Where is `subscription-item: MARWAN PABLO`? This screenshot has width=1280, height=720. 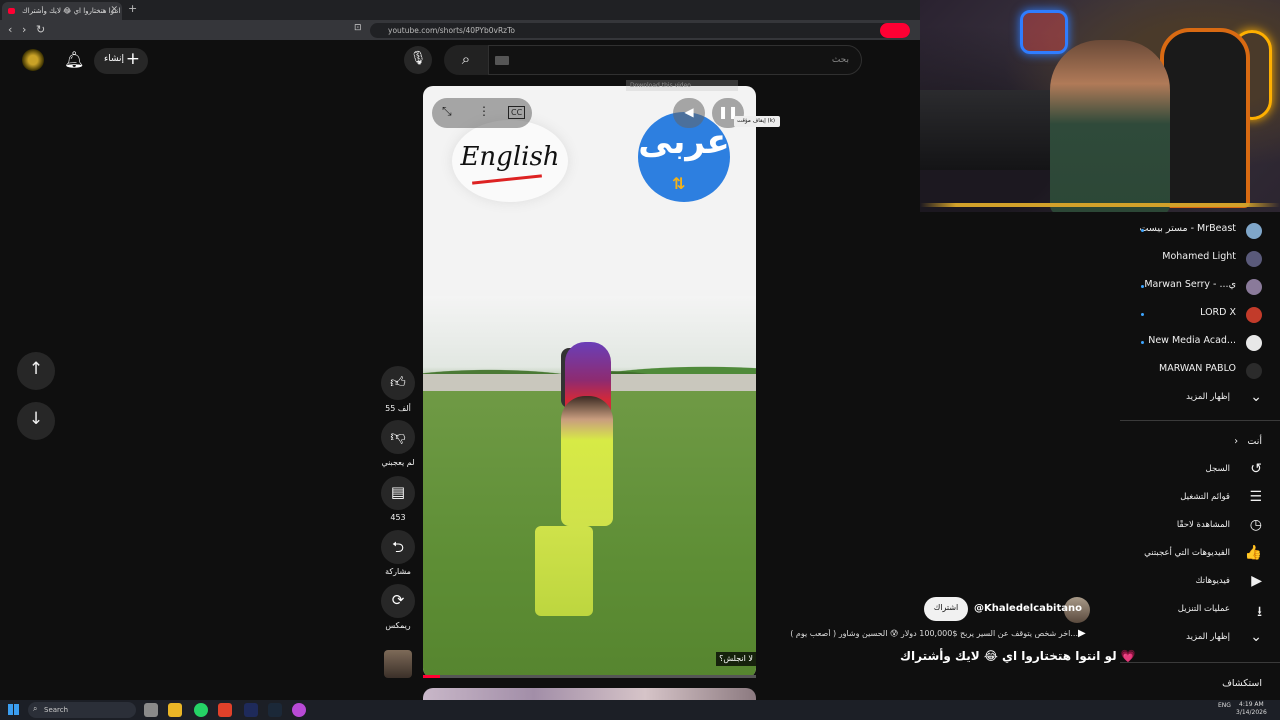 subscription-item: MARWAN PABLO is located at coordinates (1201, 371).